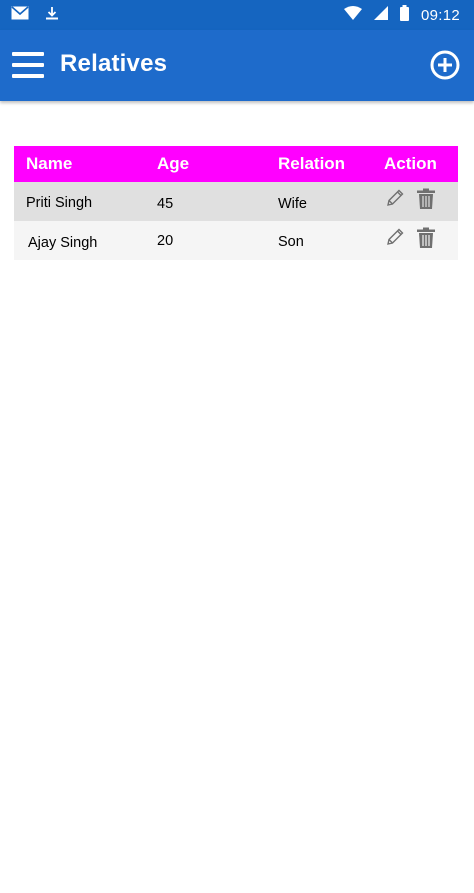 This screenshot has height=893, width=474. I want to click on cell-age: 45, so click(165, 204).